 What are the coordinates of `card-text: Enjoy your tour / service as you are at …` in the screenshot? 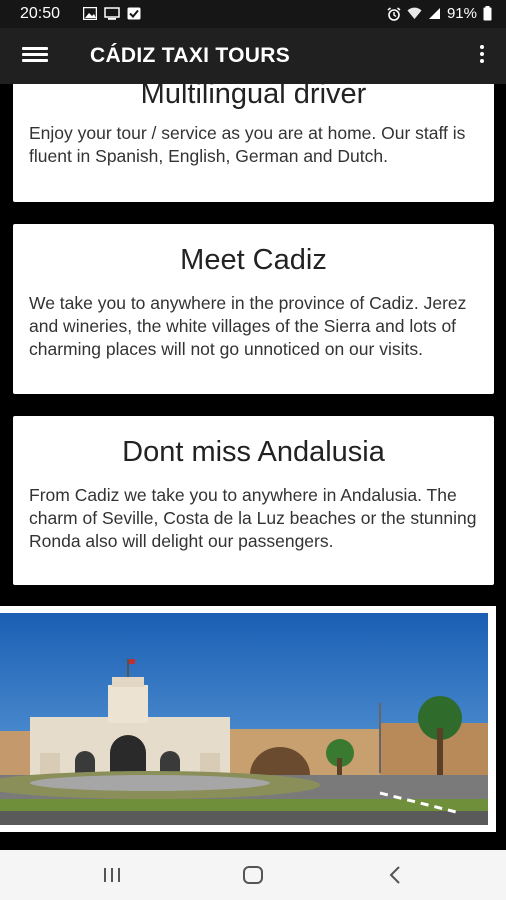 It's located at (247, 144).